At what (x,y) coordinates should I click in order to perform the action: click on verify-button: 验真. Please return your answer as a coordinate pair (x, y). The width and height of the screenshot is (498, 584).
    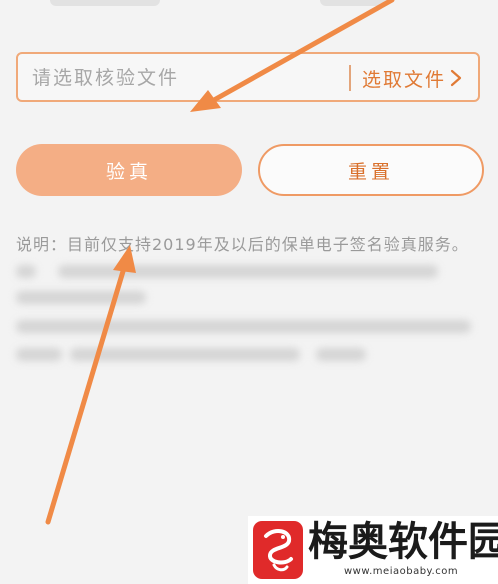
    Looking at the image, I should click on (129, 170).